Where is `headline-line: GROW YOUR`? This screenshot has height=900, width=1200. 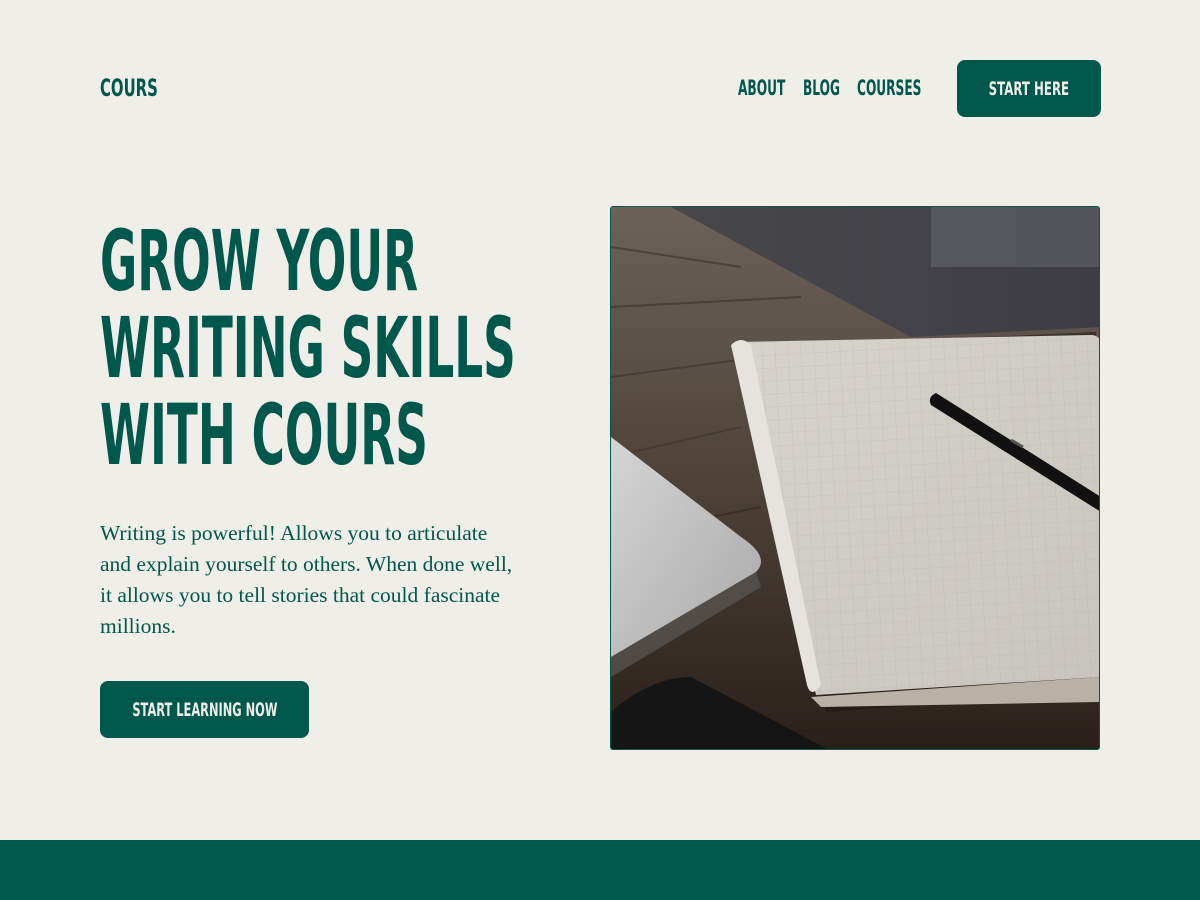
headline-line: GROW YOUR is located at coordinates (259, 261).